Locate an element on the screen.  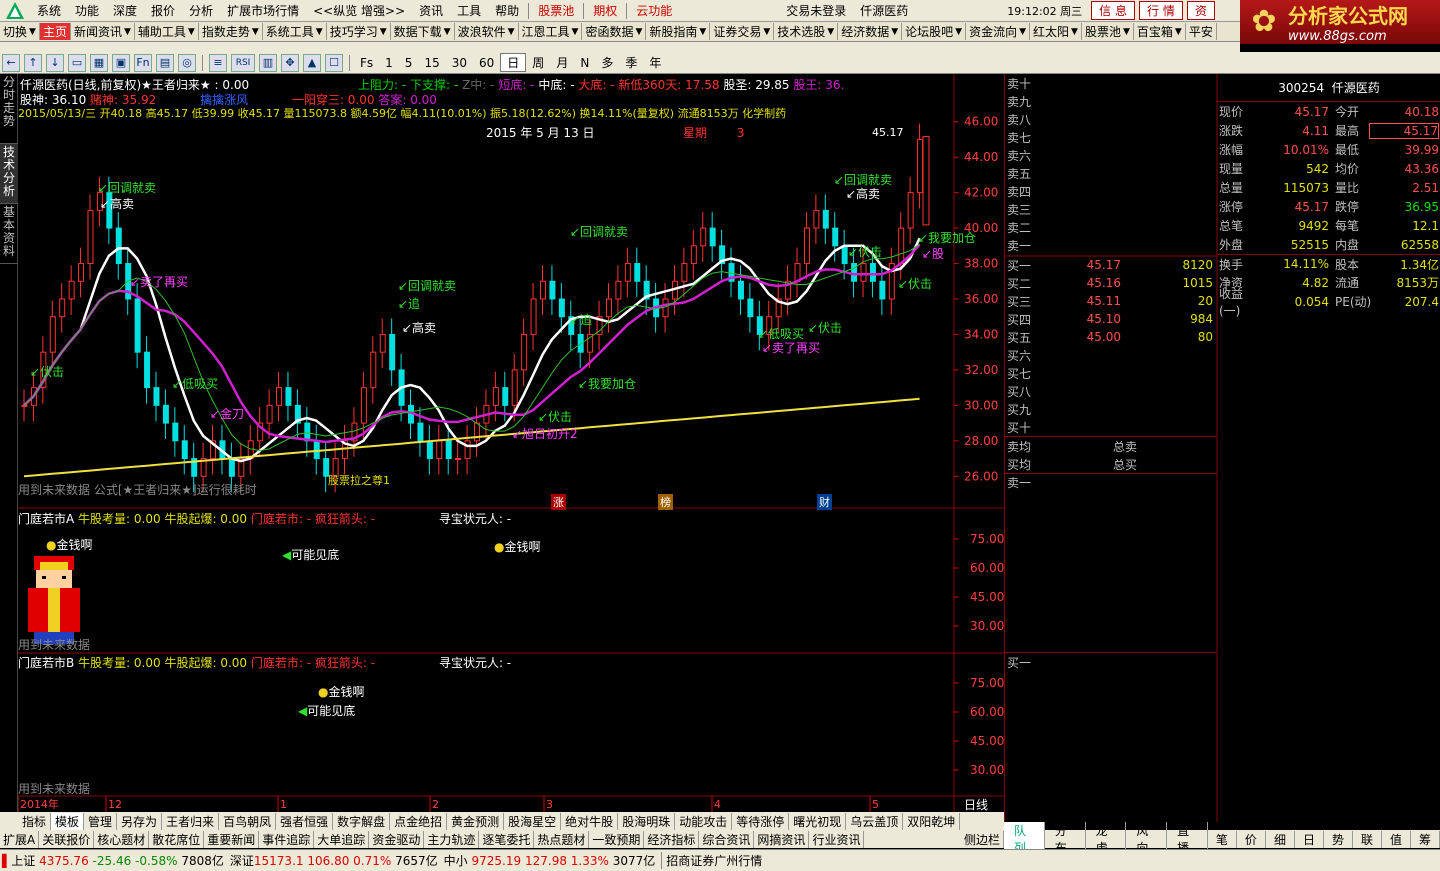
table-icon: ▤ is located at coordinates (165, 62).